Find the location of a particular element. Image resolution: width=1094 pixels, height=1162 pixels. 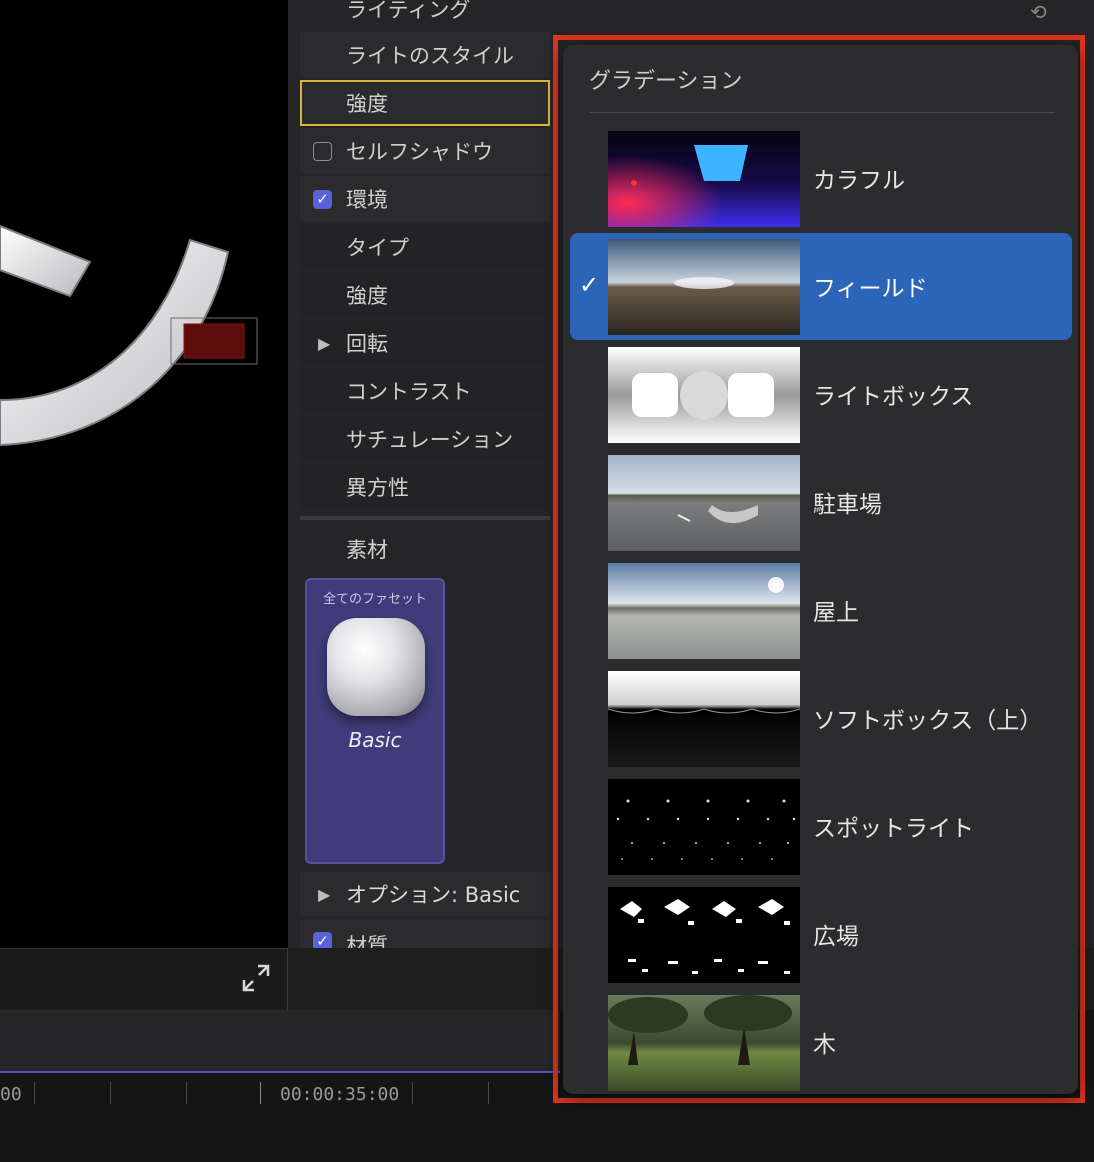

menu-item-plaza: 広場 is located at coordinates (821, 934).